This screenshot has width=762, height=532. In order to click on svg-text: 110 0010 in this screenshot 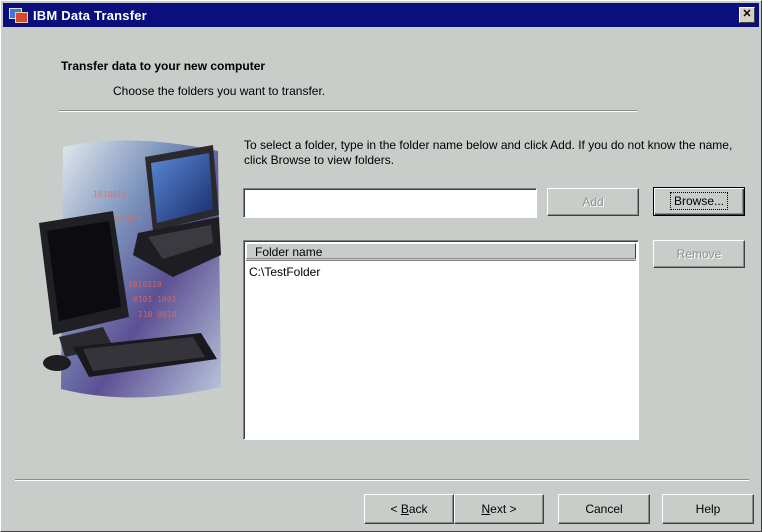, I will do `click(157, 314)`.